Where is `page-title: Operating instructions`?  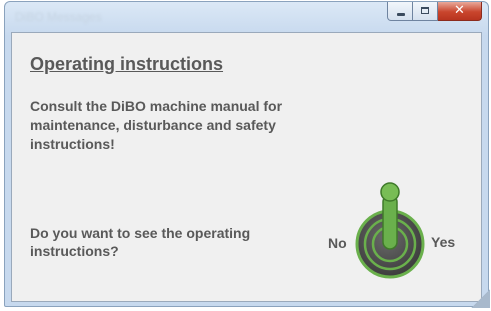 page-title: Operating instructions is located at coordinates (127, 64).